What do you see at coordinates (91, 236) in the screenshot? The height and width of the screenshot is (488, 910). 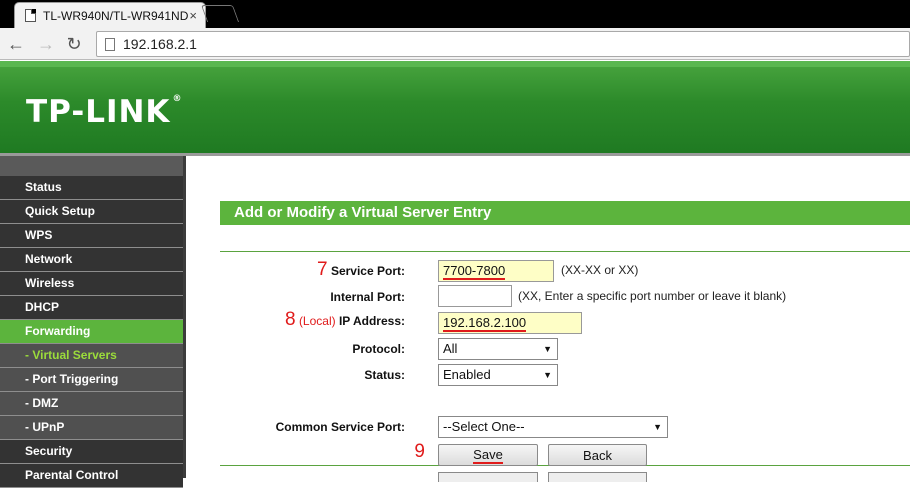 I see `sidebar-item-wps: WPS` at bounding box center [91, 236].